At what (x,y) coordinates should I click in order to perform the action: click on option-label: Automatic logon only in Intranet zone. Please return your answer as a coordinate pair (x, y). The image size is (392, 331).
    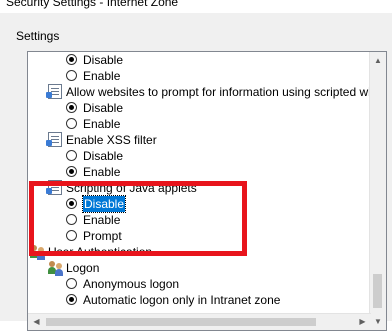
    Looking at the image, I should click on (182, 300).